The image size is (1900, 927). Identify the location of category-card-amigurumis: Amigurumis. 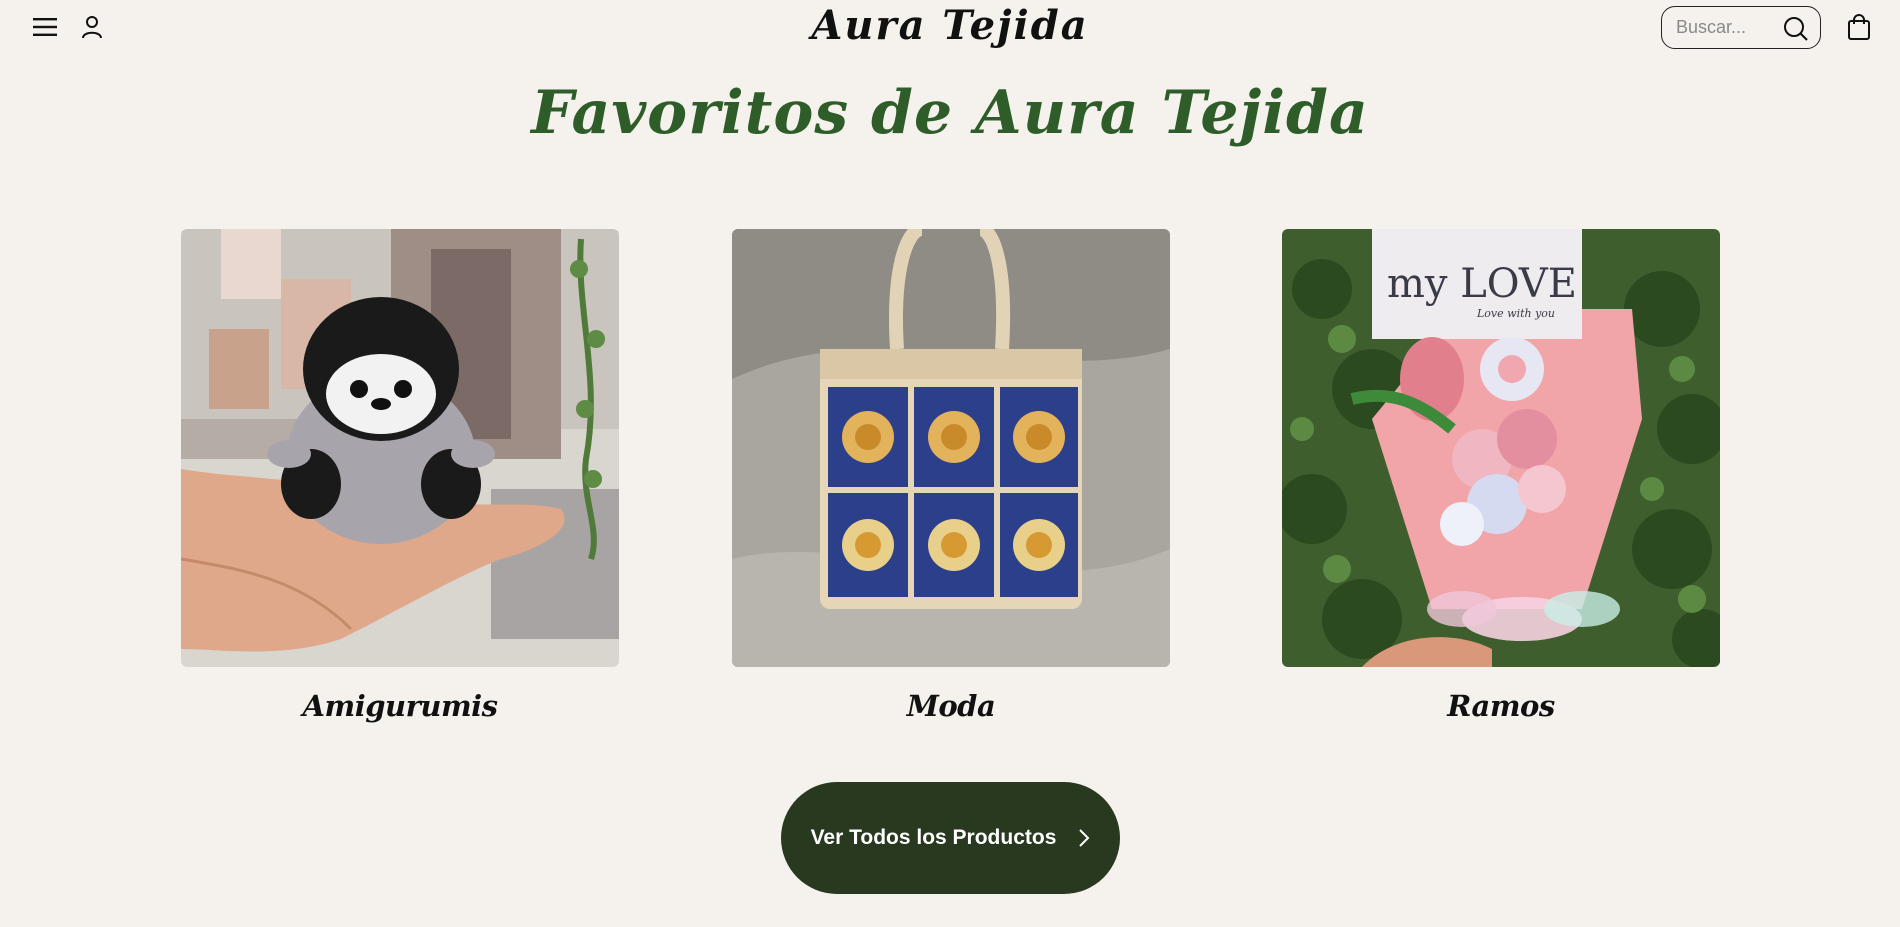
(400, 476).